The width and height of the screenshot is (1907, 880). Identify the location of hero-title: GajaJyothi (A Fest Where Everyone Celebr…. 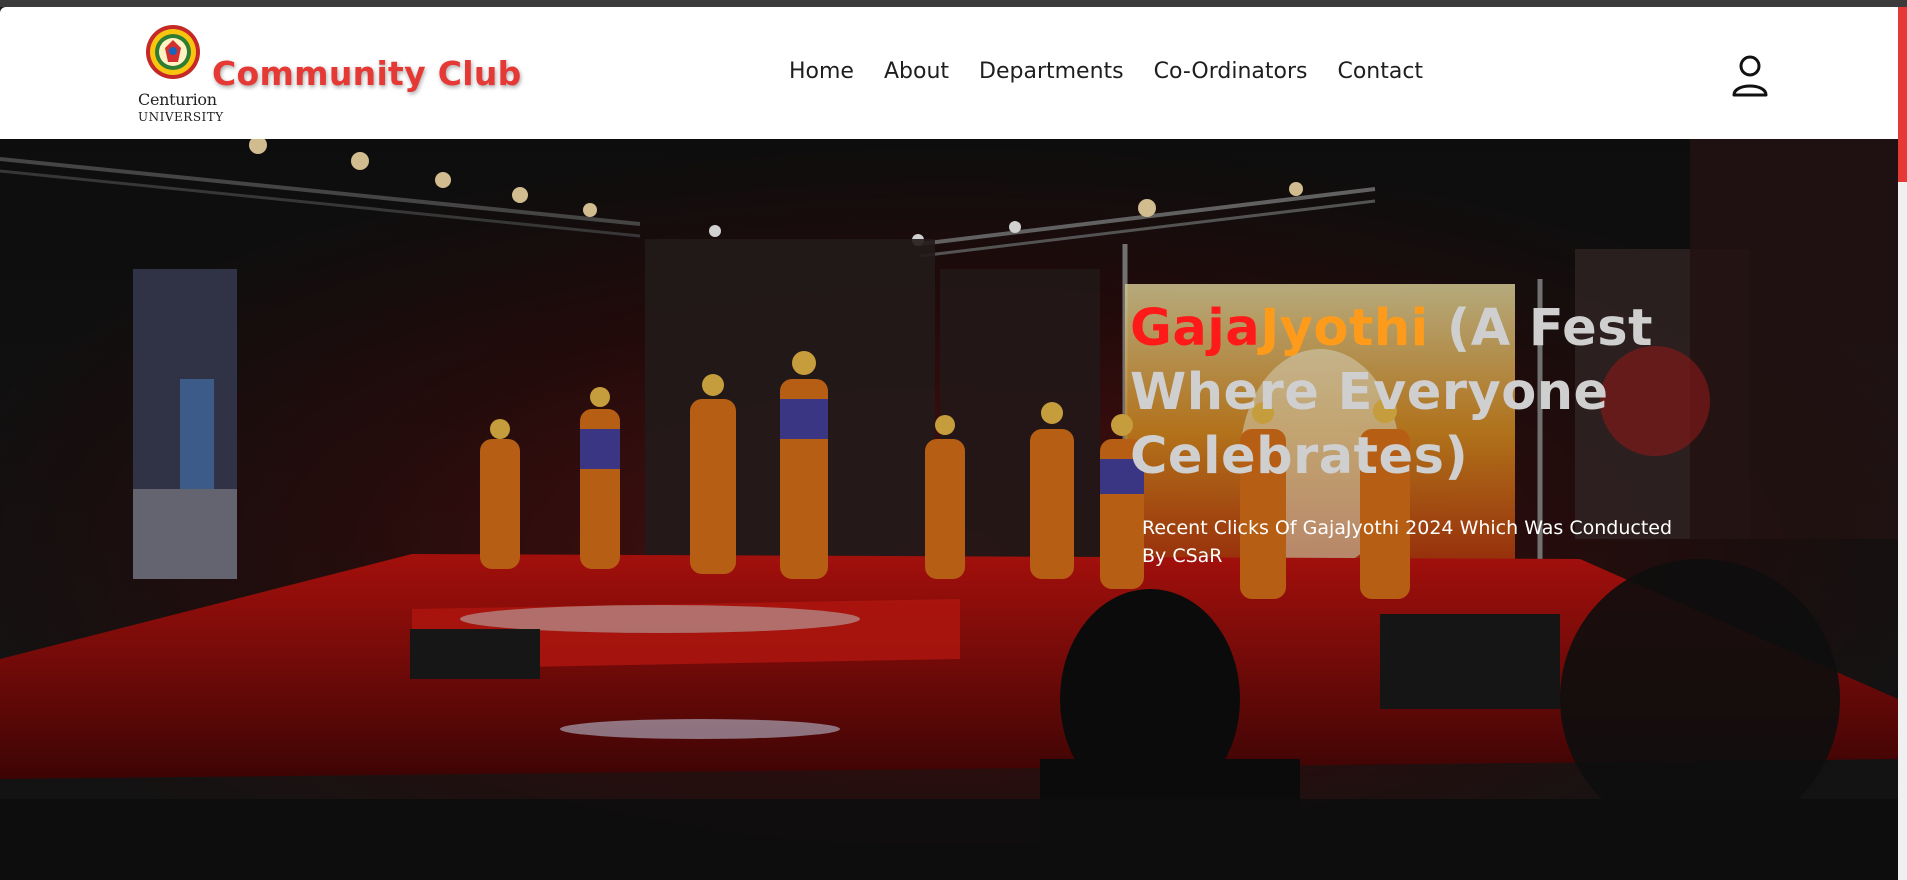
(1410, 393).